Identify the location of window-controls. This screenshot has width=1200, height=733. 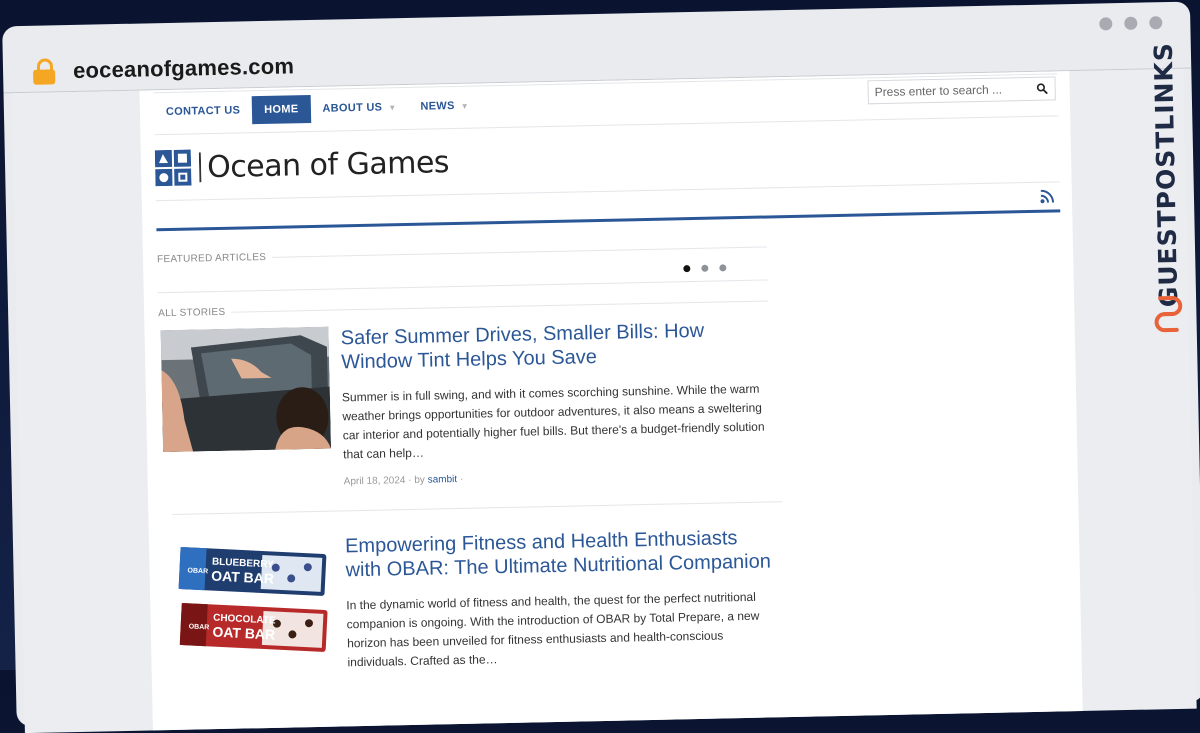
(1131, 23).